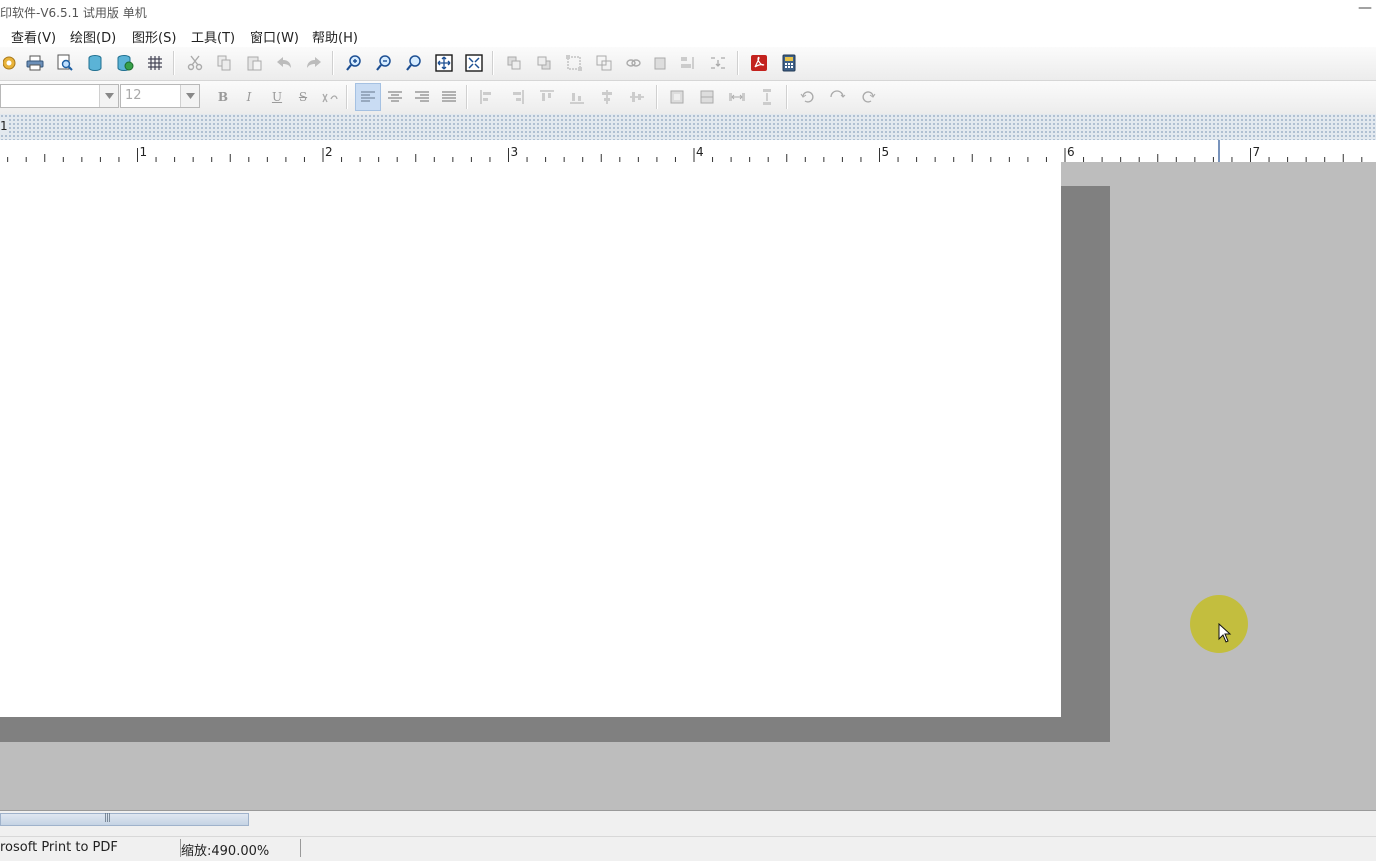 The image size is (1376, 861). What do you see at coordinates (487, 97) in the screenshot?
I see `align-left-objects-icon` at bounding box center [487, 97].